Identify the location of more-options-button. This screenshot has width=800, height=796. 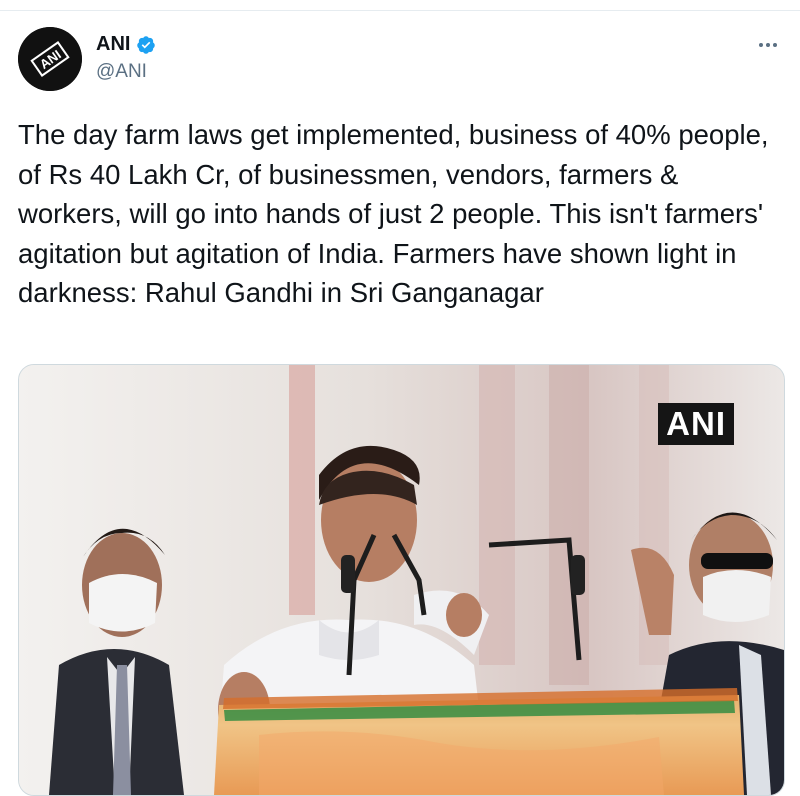
(768, 45).